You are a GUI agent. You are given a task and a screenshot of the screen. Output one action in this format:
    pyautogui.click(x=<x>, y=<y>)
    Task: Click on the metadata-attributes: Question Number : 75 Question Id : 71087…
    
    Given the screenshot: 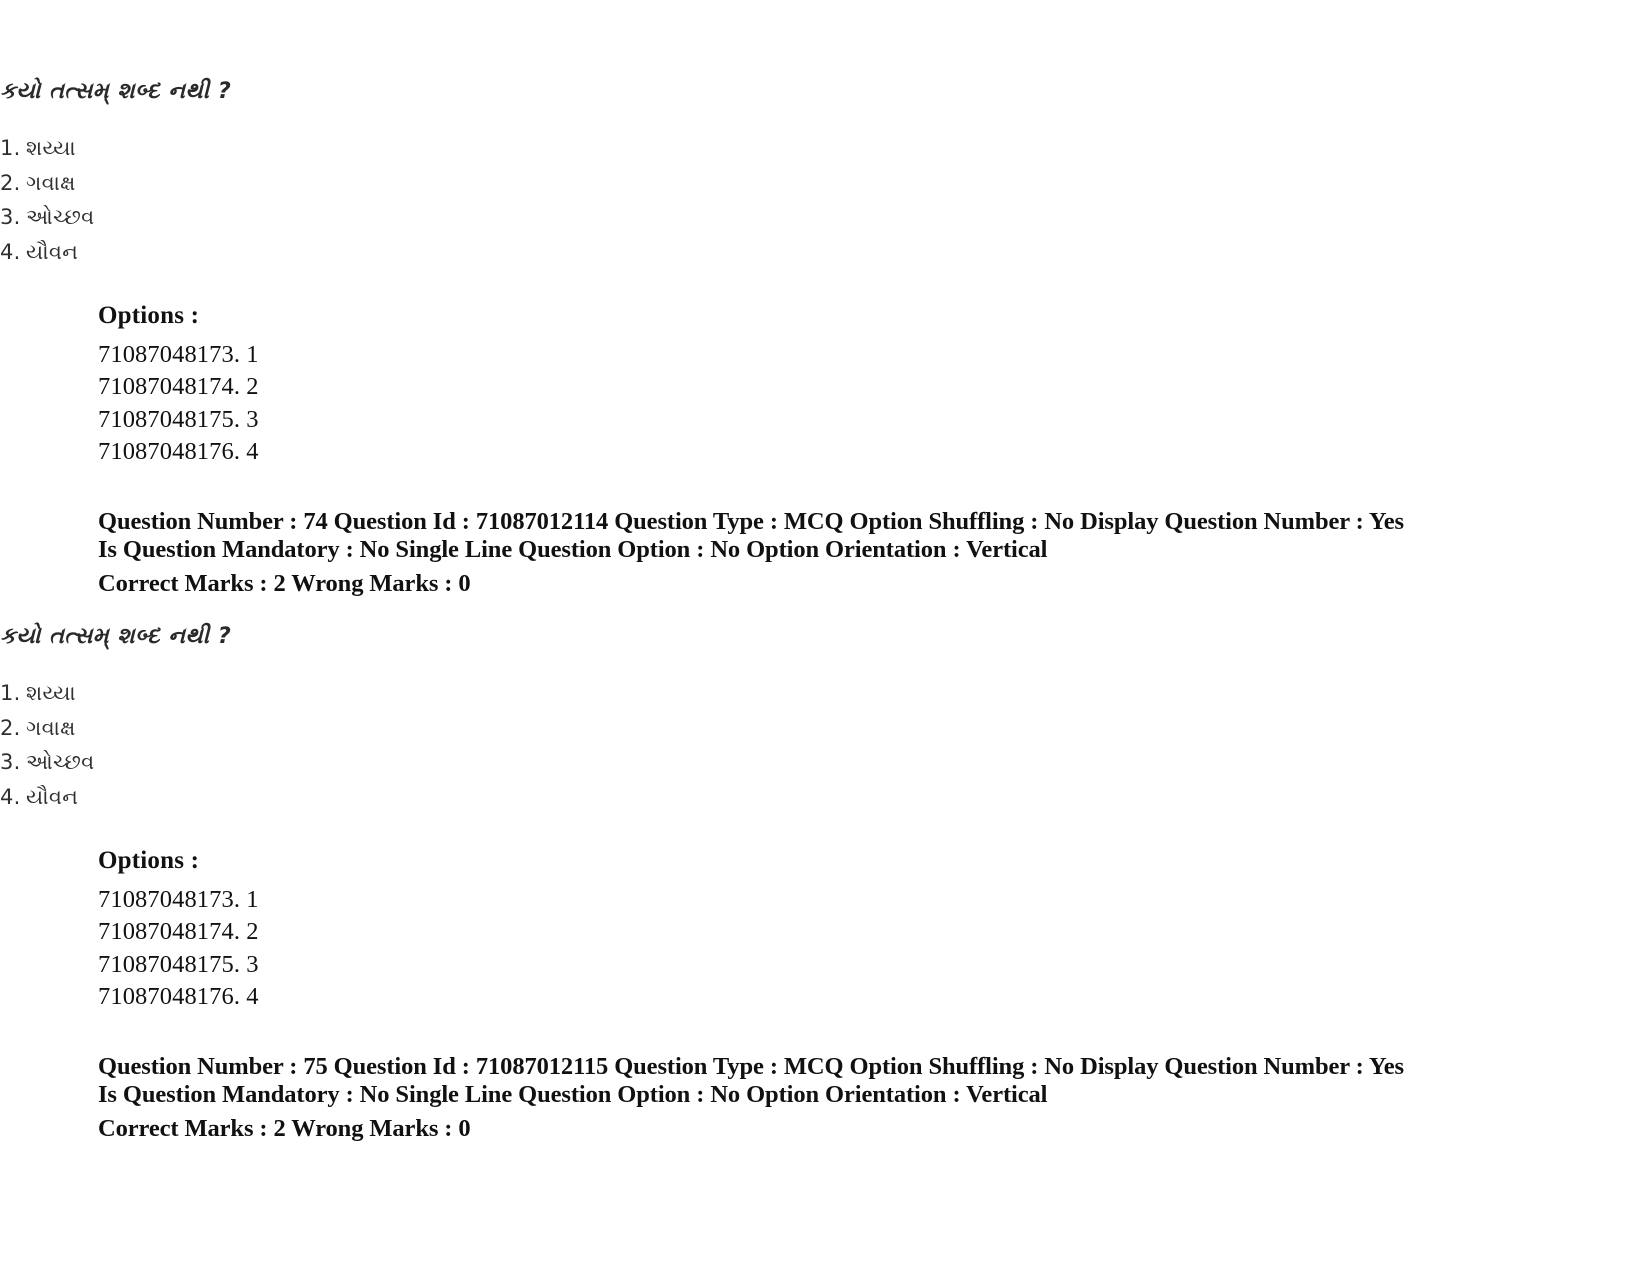 What is the action you would take?
    pyautogui.click(x=751, y=1081)
    